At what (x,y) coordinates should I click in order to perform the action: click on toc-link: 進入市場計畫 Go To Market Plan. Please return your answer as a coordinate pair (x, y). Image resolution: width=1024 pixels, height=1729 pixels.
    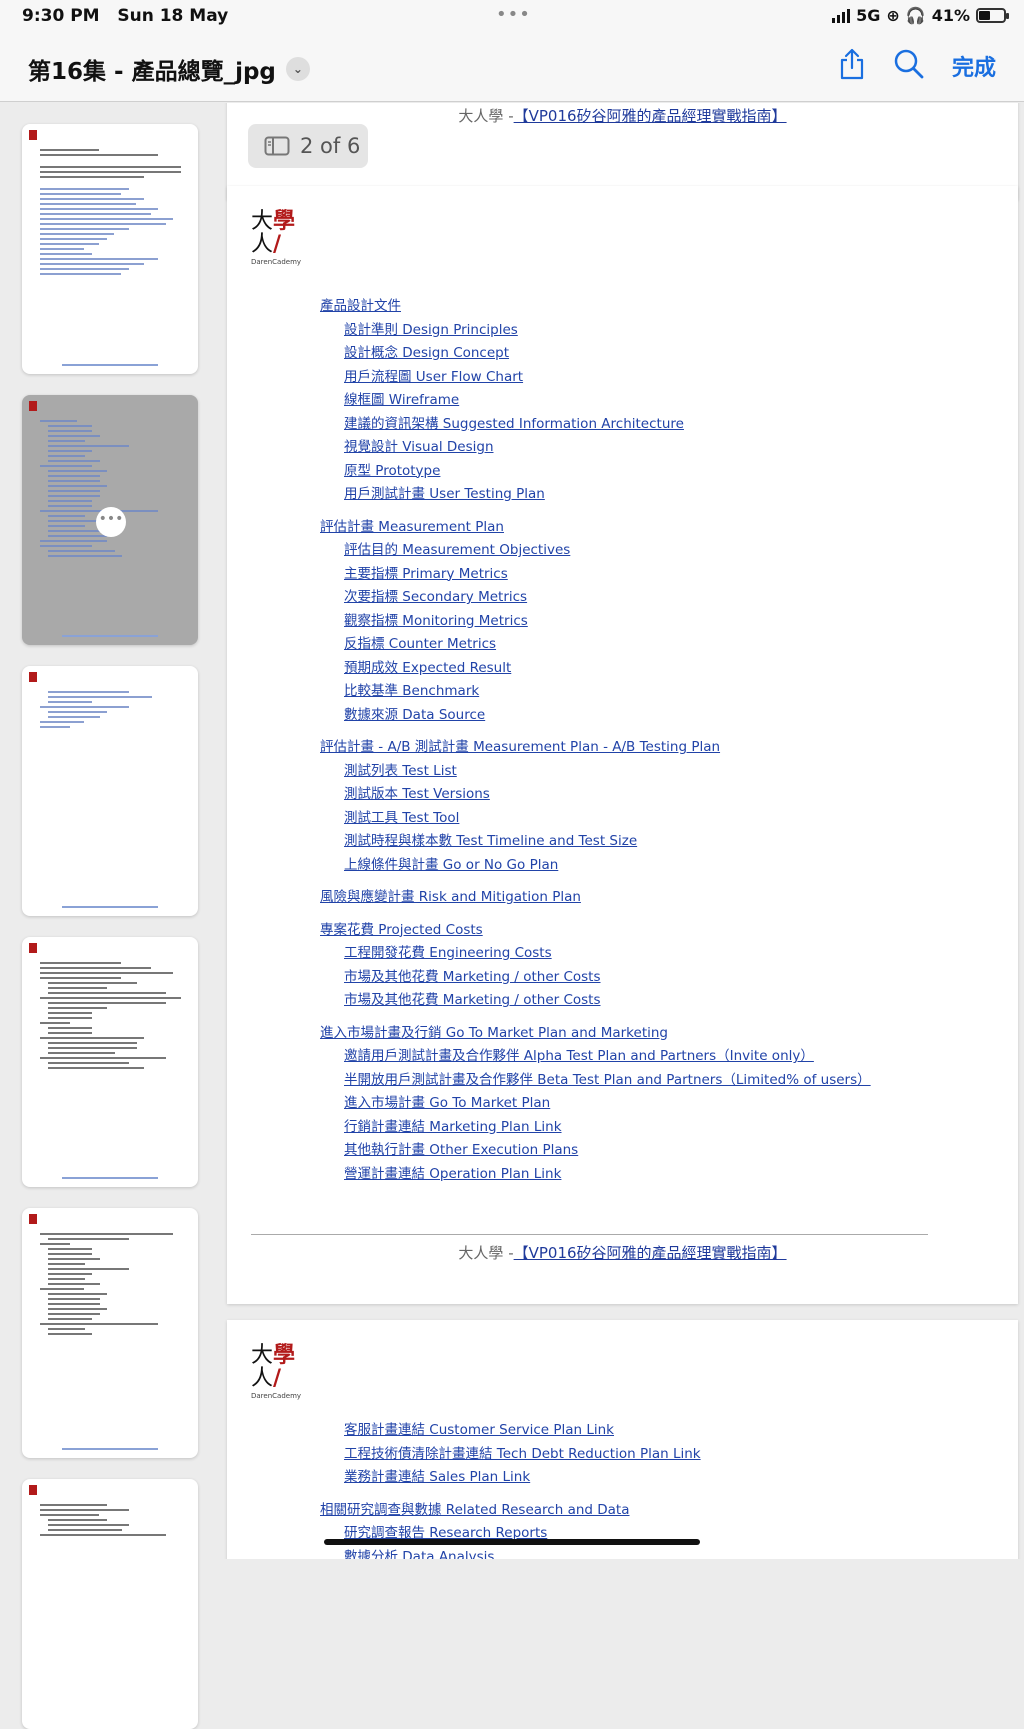
    Looking at the image, I should click on (447, 1101).